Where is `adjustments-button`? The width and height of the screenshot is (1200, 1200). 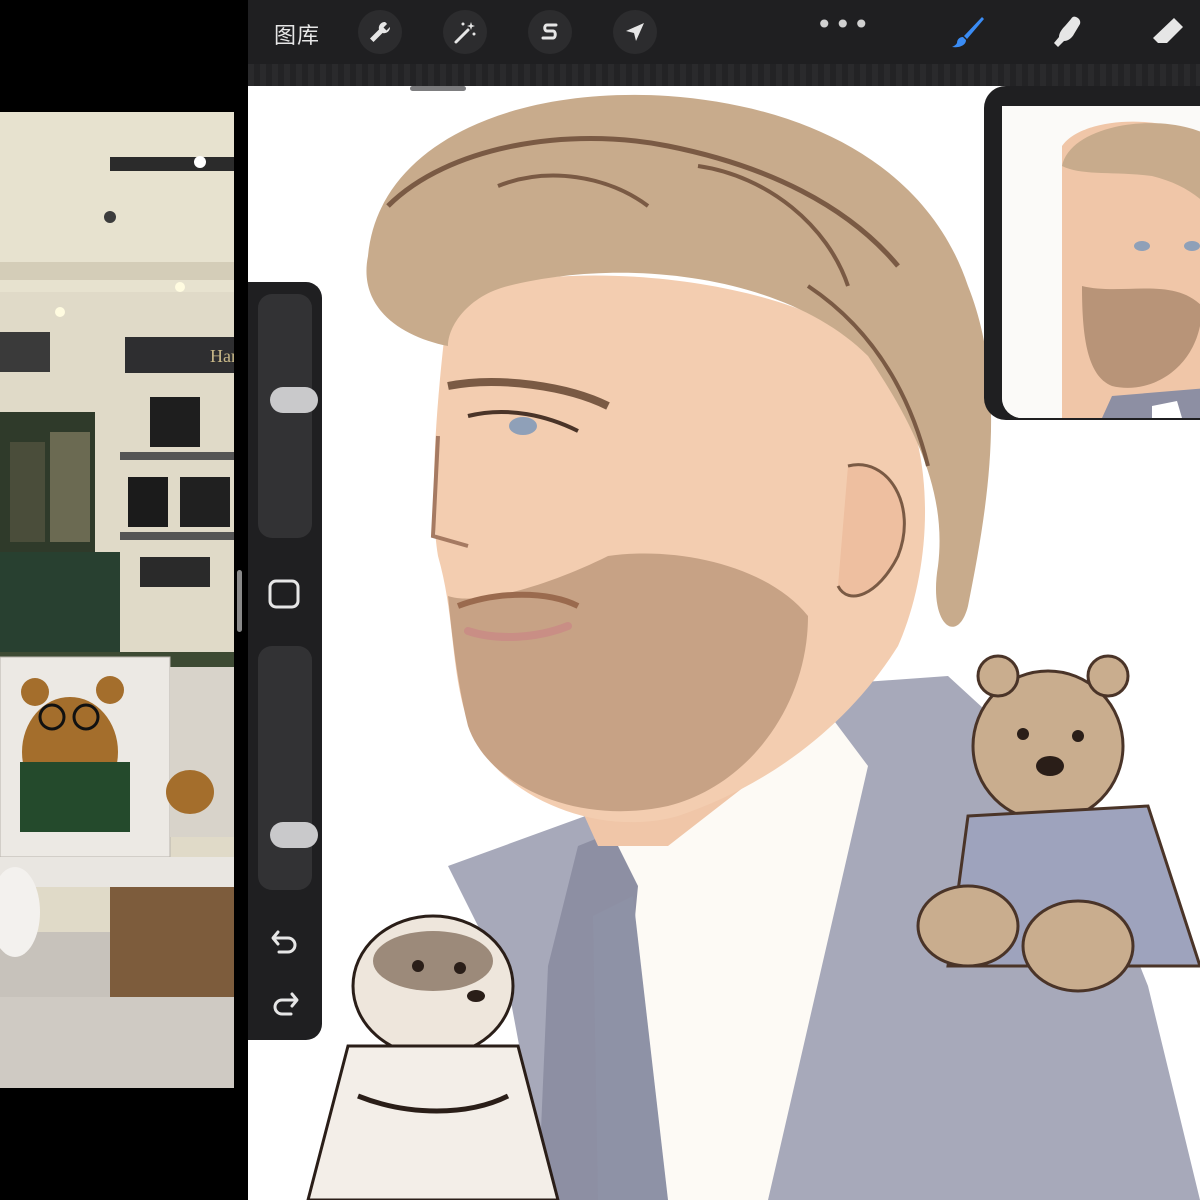 adjustments-button is located at coordinates (465, 32).